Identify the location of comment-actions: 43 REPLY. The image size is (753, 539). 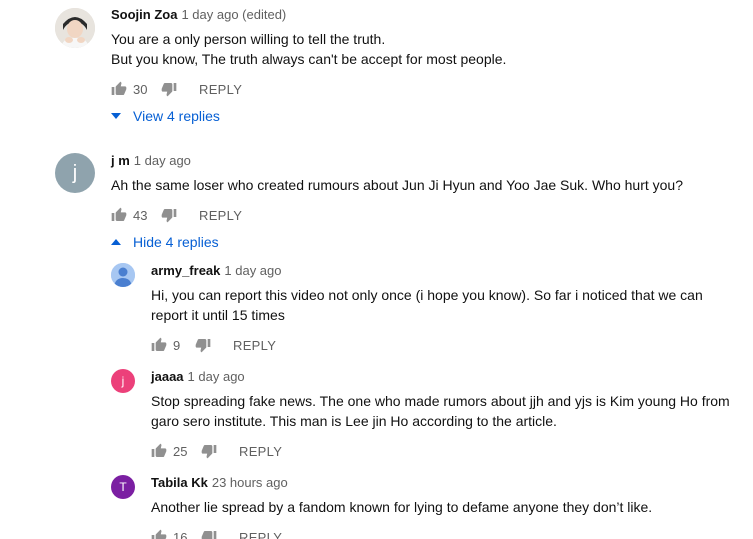
(176, 215).